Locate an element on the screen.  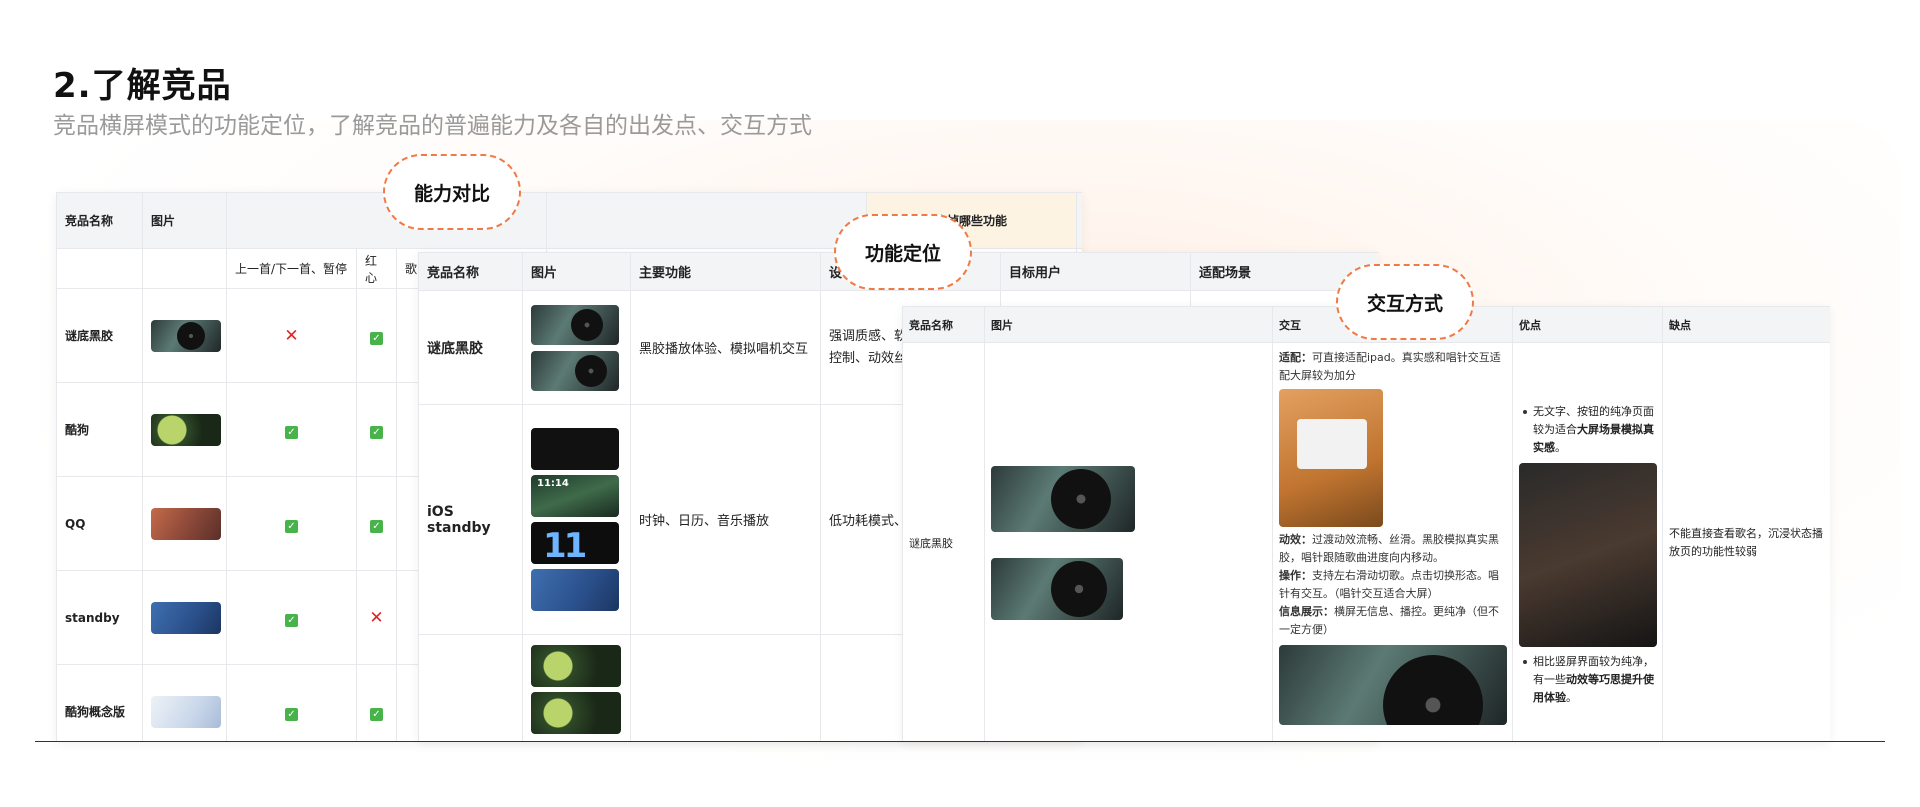
col-pros: 优点 is located at coordinates (1587, 324).